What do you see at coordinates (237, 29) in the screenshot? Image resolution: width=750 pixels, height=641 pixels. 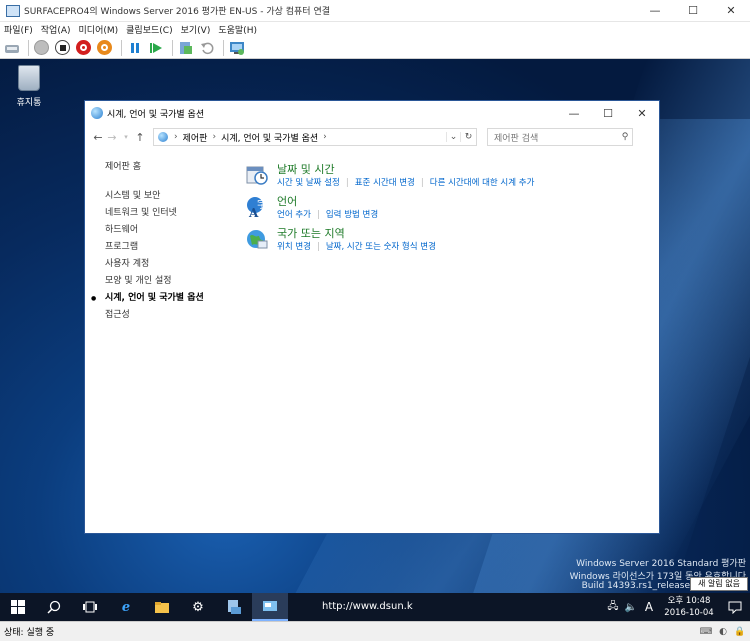 I see `menu-help: 도움말(H)` at bounding box center [237, 29].